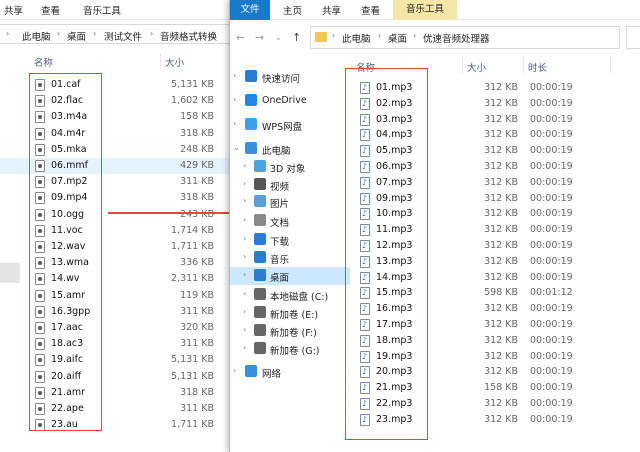  I want to click on nav-item: ⌄ 此电脑, so click(290, 149).